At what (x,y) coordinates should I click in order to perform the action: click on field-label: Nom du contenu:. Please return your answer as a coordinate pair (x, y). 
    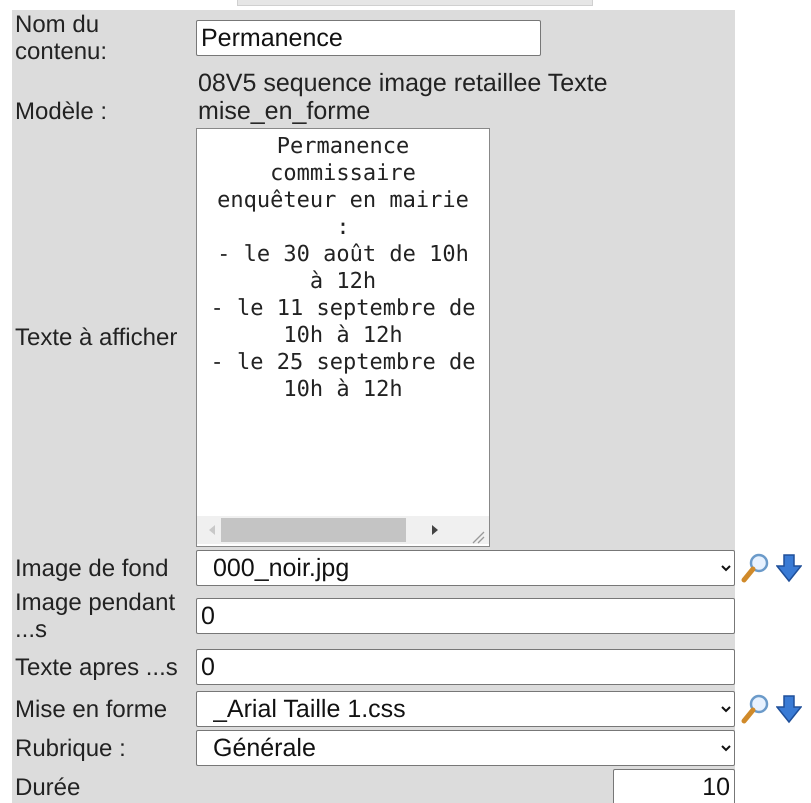
    Looking at the image, I should click on (61, 38).